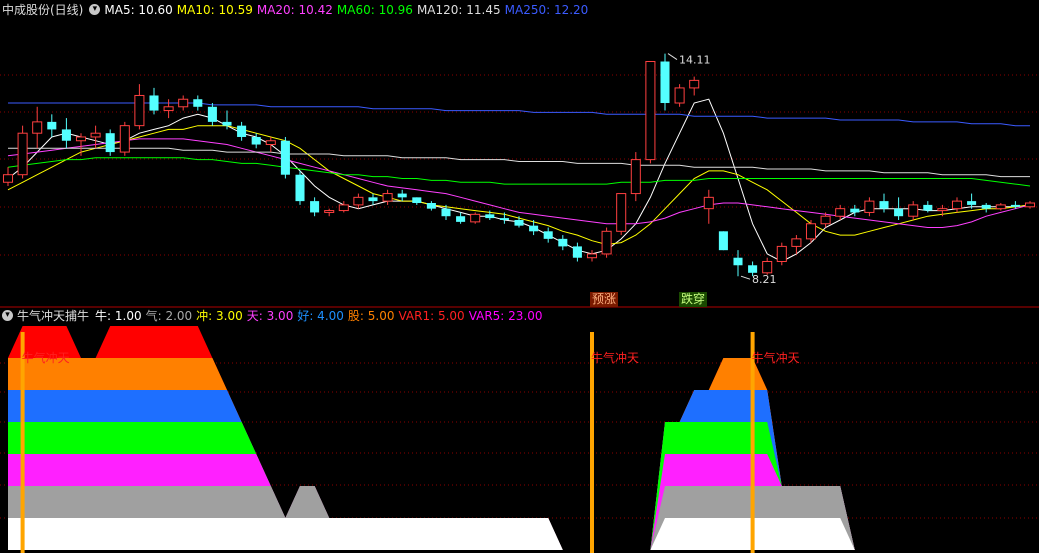 This screenshot has width=1039, height=553. I want to click on ma-legend-item-0: MA5: 10.60, so click(138, 10).